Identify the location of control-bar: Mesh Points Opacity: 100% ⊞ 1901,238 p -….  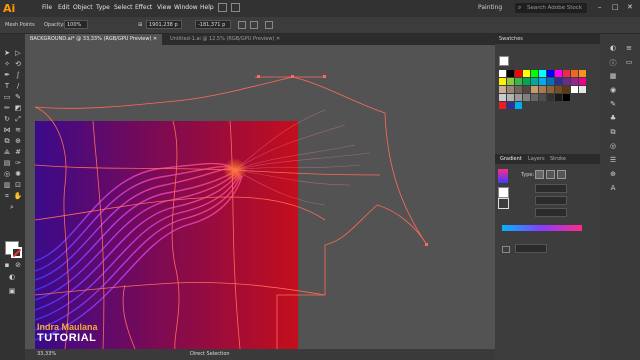
(320, 25).